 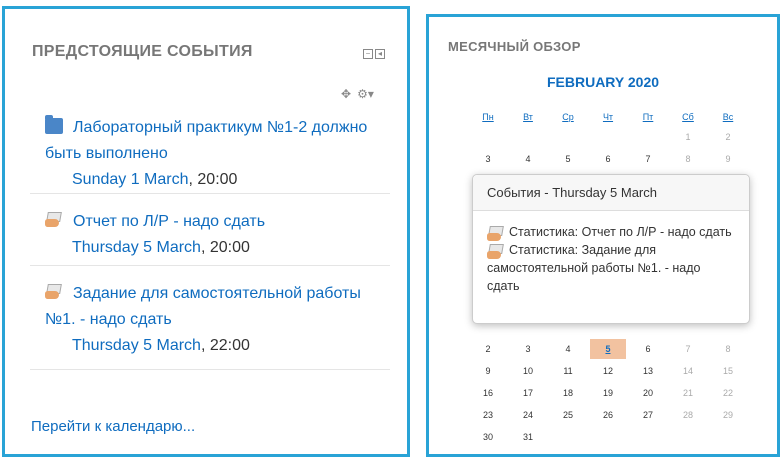 I want to click on event-date: Sunday 1 March, 20:00, so click(x=215, y=180).